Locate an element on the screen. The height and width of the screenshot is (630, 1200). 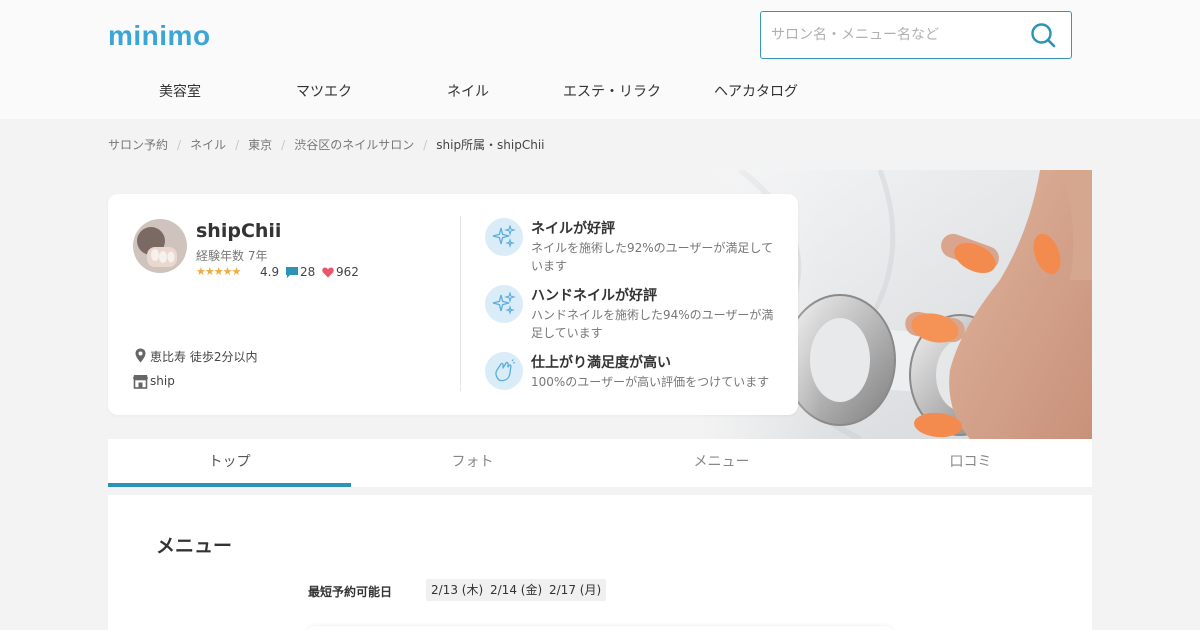
nav-item-hair-catalog: ヘアカタログ is located at coordinates (756, 92).